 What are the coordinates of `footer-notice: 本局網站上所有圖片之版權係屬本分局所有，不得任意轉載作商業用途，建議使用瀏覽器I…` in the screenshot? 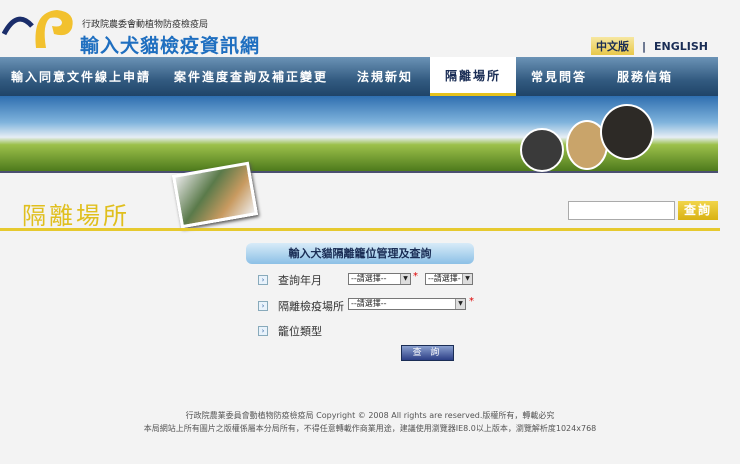 It's located at (370, 428).